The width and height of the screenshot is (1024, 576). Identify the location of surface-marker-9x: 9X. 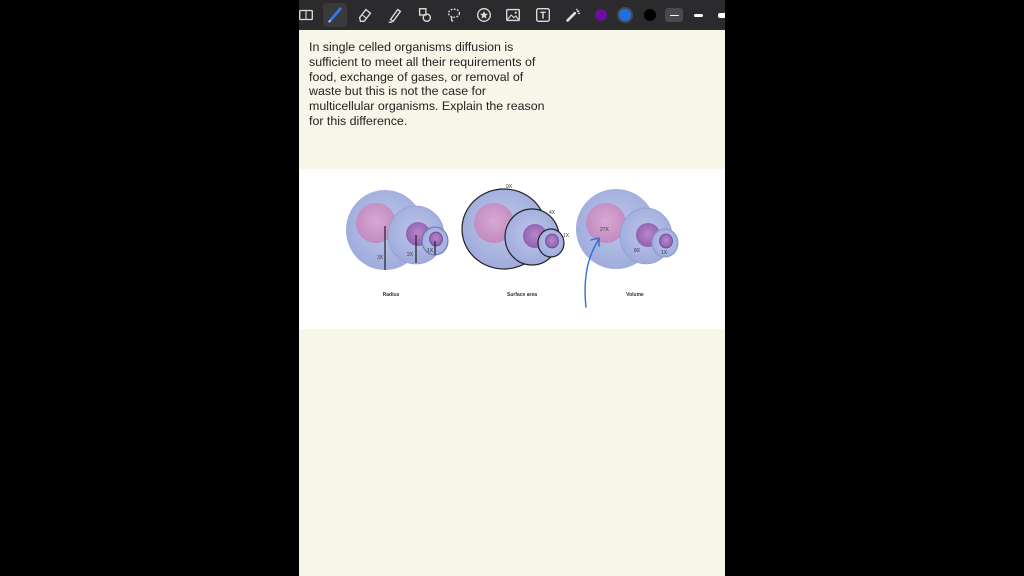
(509, 187).